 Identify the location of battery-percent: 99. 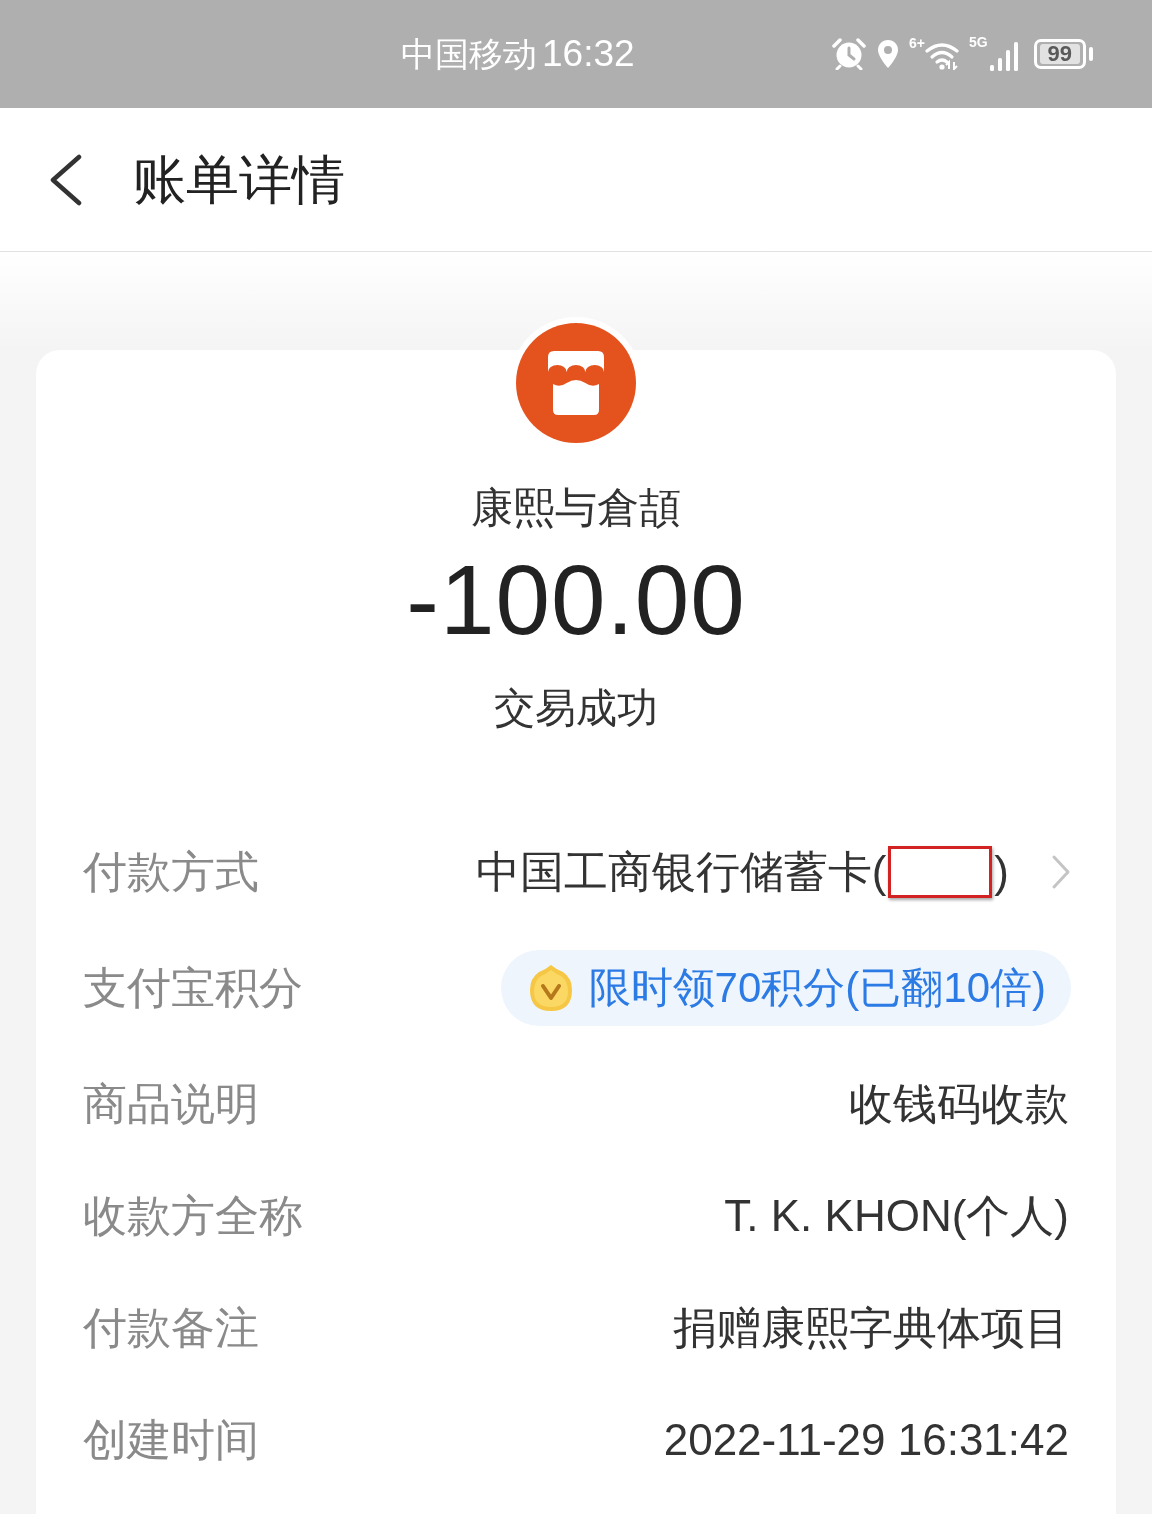
(1059, 54).